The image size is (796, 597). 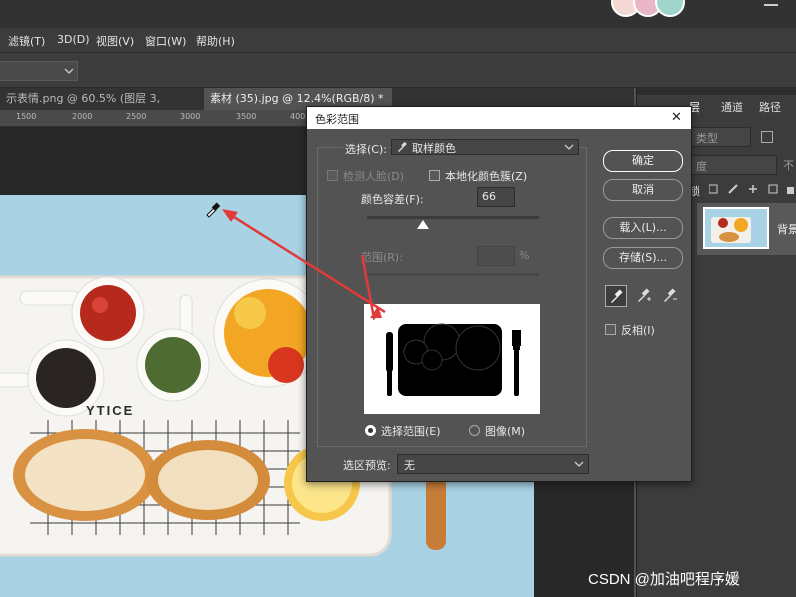 What do you see at coordinates (493, 464) in the screenshot?
I see `preview-mode-select: 无` at bounding box center [493, 464].